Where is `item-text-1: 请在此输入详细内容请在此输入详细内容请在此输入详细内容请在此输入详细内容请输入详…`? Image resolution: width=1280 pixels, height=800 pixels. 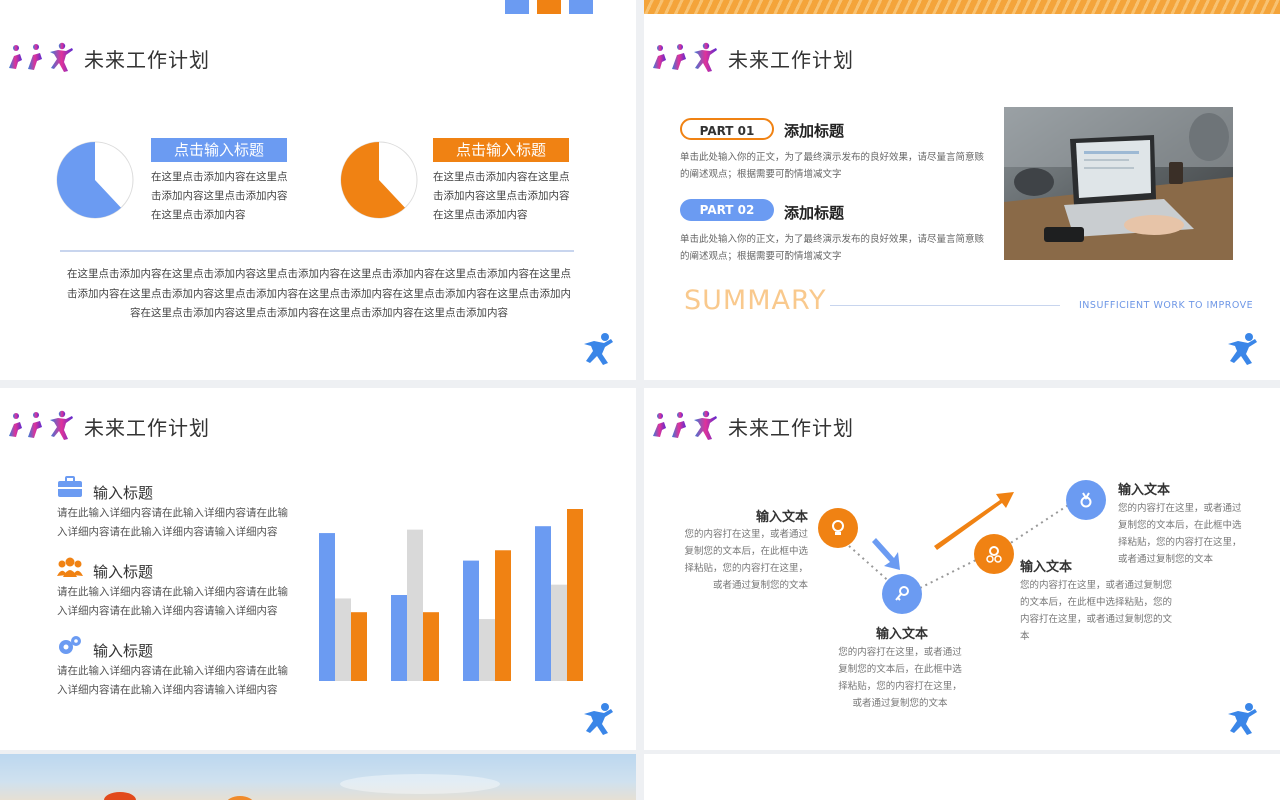
item-text-1: 请在此输入详细内容请在此输入详细内容请在此输入详细内容请在此输入详细内容请输入详… is located at coordinates (172, 522).